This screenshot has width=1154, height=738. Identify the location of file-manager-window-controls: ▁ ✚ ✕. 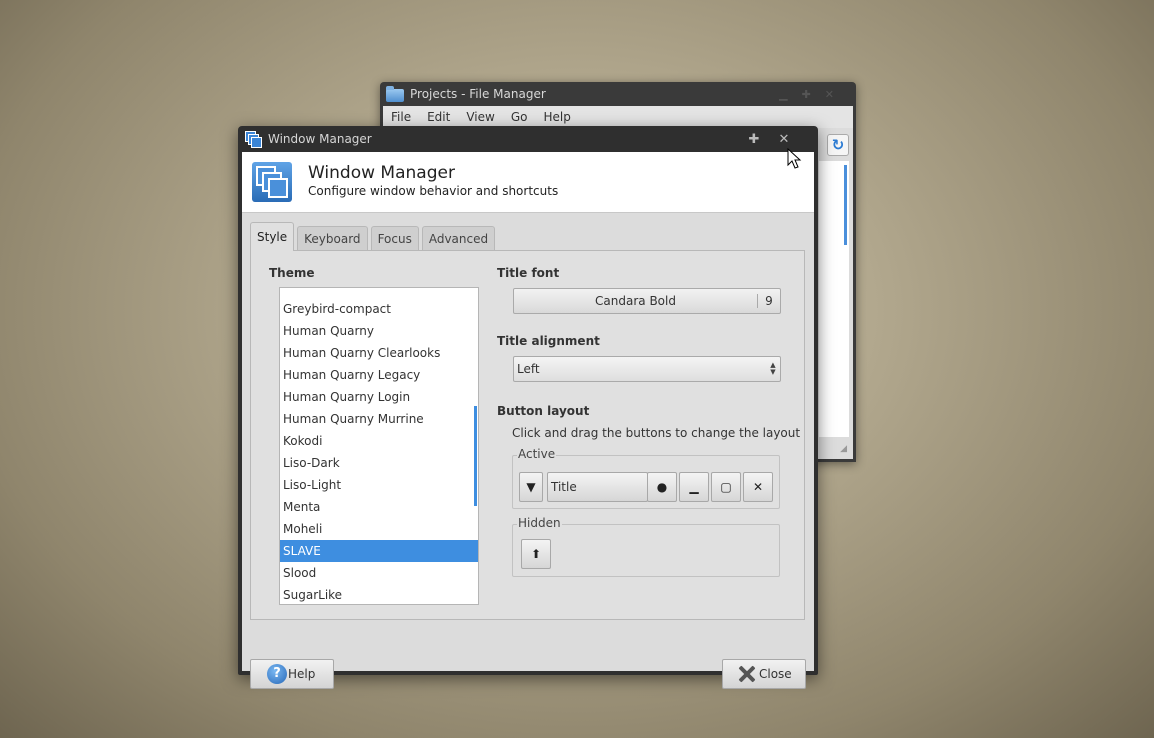
(806, 94).